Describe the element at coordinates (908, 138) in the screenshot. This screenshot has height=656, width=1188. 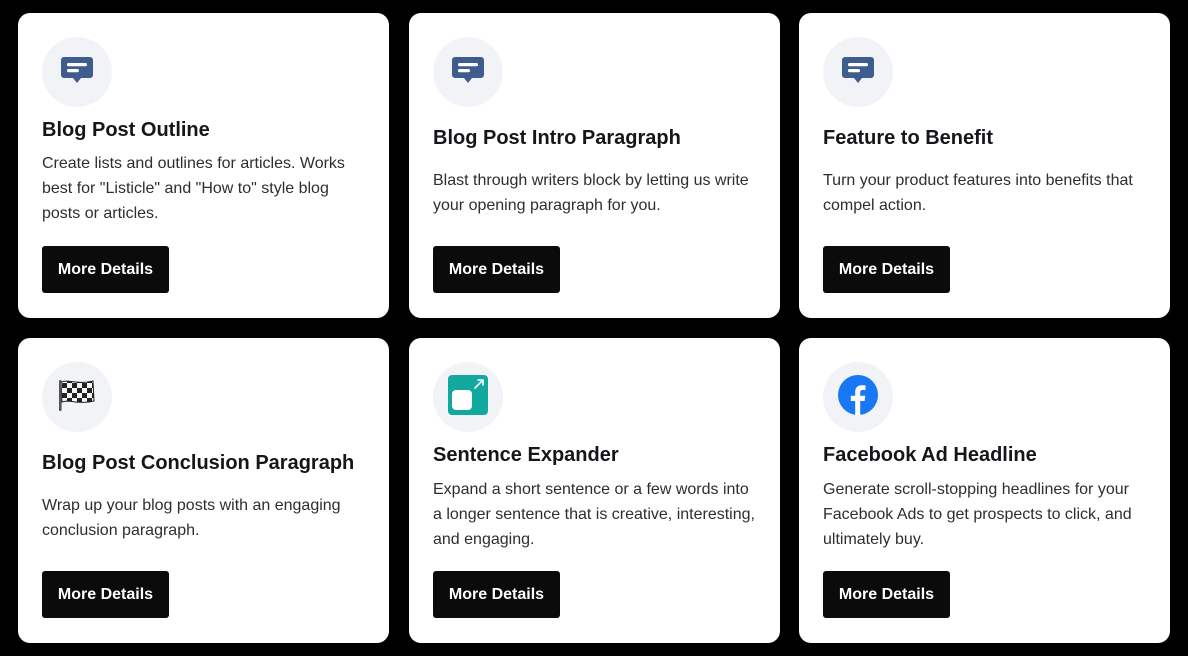
I see `card-title: Feature to Benefit` at that location.